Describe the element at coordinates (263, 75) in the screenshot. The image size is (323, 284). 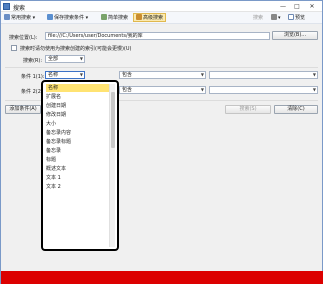
I see `condition1-value-select: ▼` at that location.